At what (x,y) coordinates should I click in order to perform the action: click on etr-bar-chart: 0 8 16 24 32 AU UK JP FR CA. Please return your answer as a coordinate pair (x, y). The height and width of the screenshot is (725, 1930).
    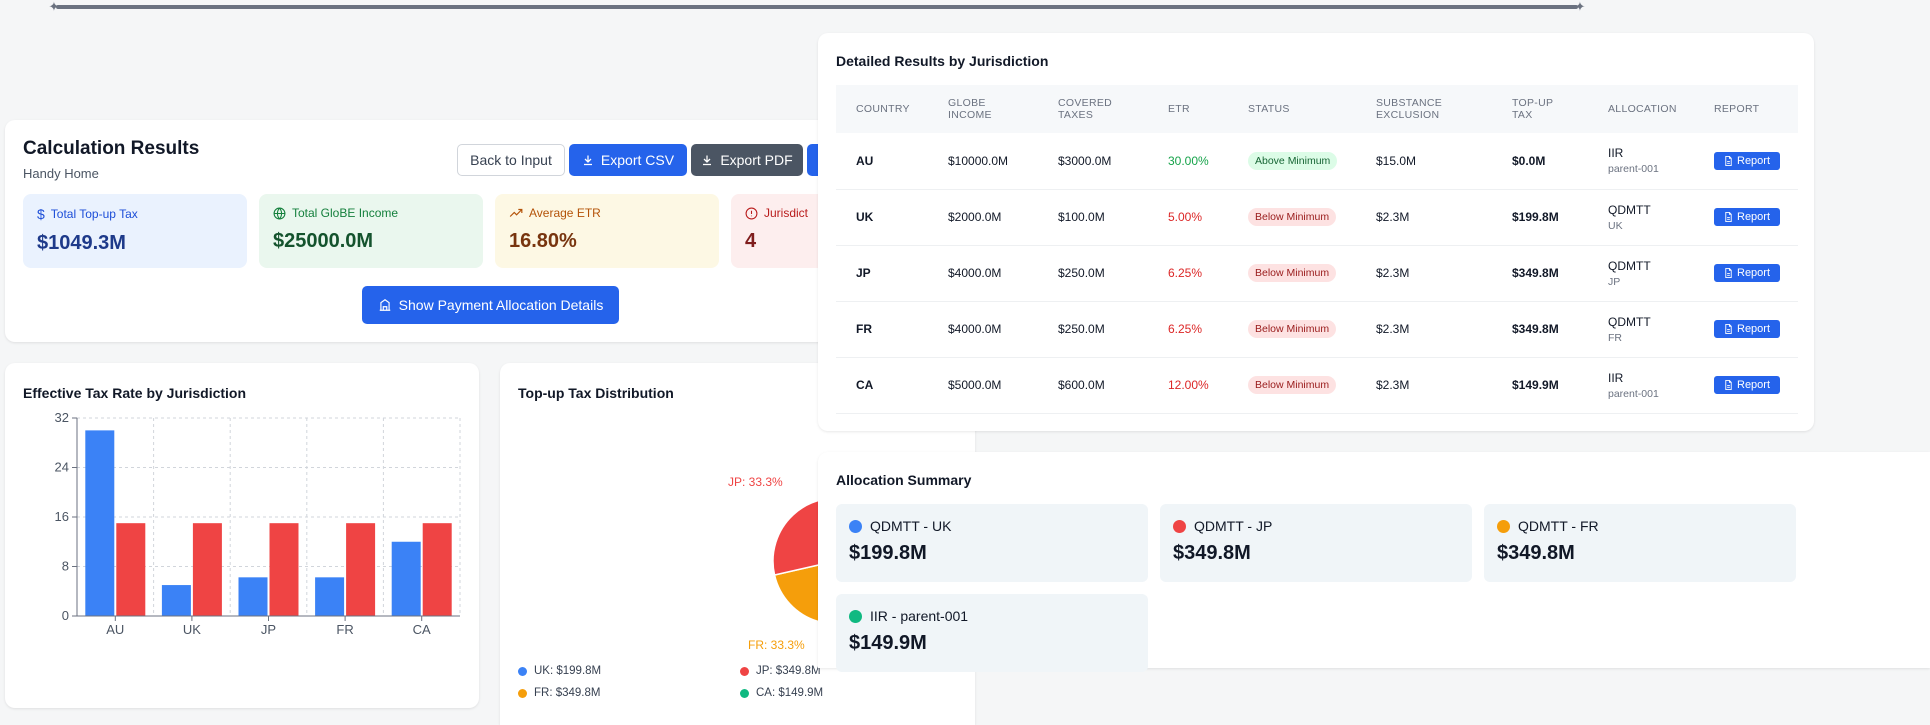
    Looking at the image, I should click on (258, 523).